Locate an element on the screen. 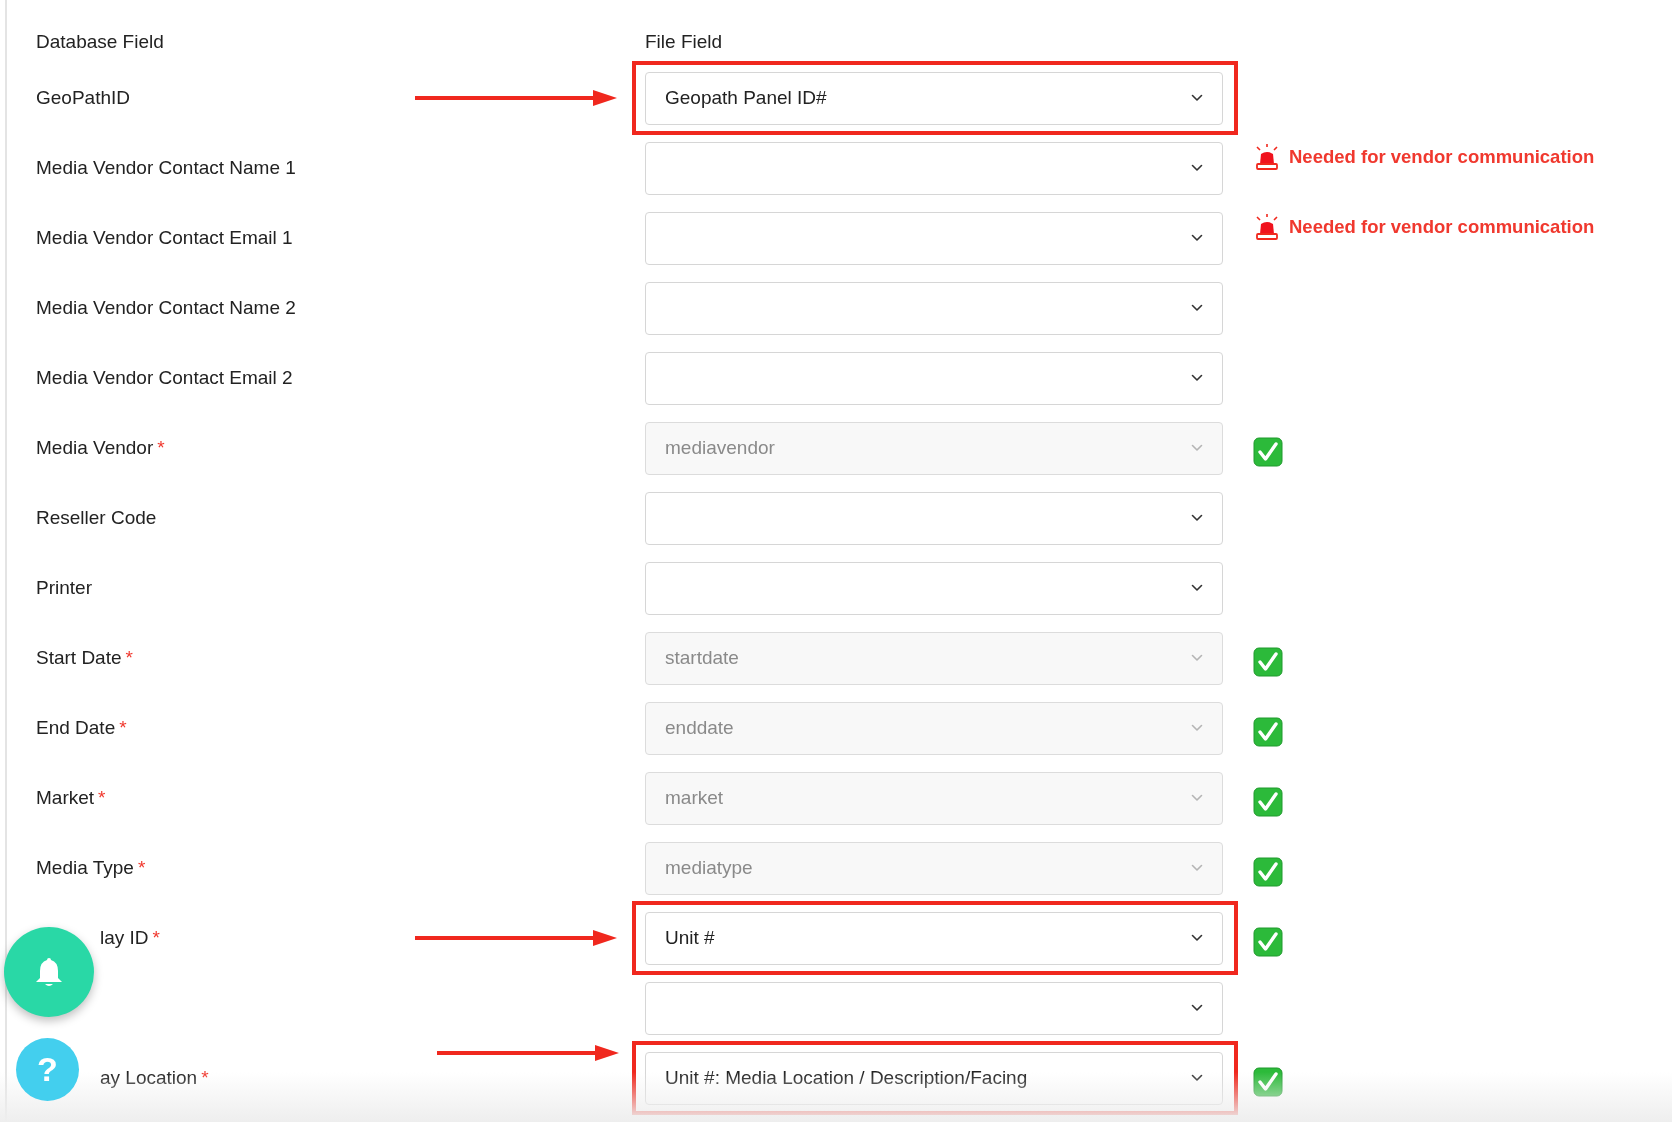 Image resolution: width=1672 pixels, height=1122 pixels. field-label: lay ID is located at coordinates (124, 937).